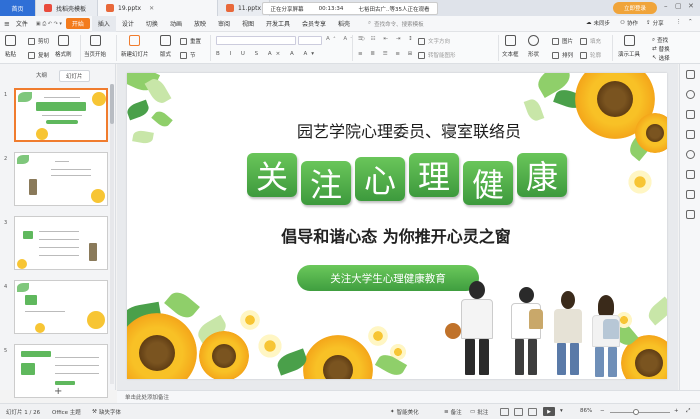 Image resolution: width=700 pixels, height=419 pixels. Describe the element at coordinates (278, 24) in the screenshot. I see `menu-developer: 开发工具` at that location.